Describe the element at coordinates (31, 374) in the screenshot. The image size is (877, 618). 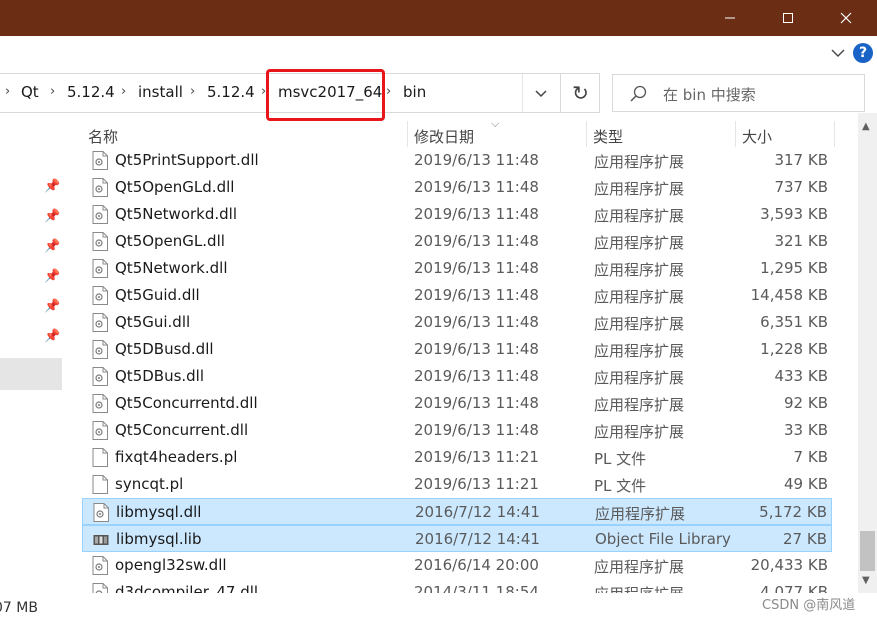
I see `nav-item-selected` at that location.